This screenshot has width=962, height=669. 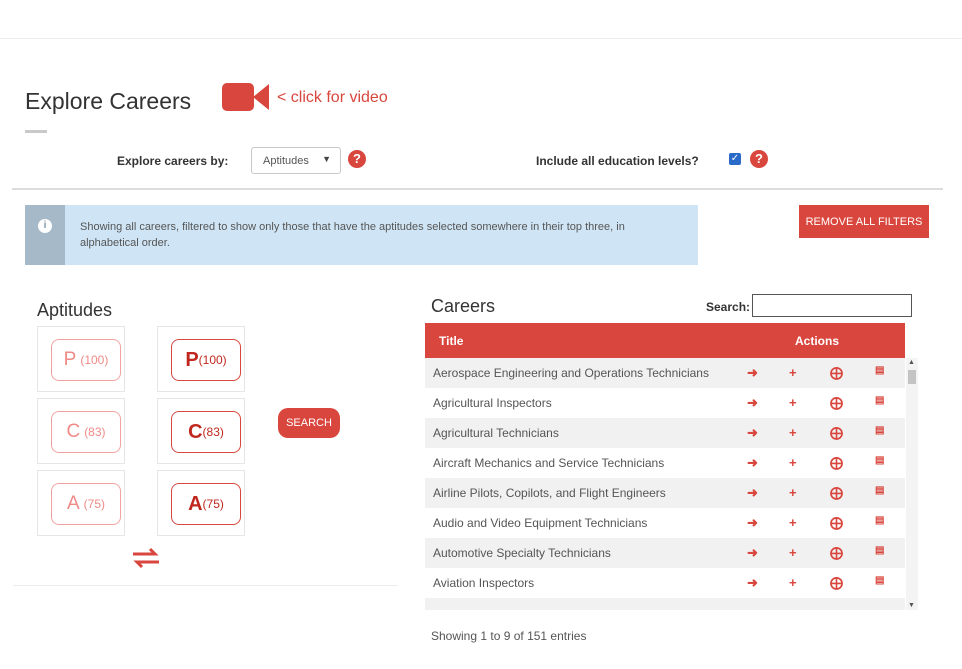 I want to click on career-title-link: Agricultural Inspectors, so click(x=492, y=403).